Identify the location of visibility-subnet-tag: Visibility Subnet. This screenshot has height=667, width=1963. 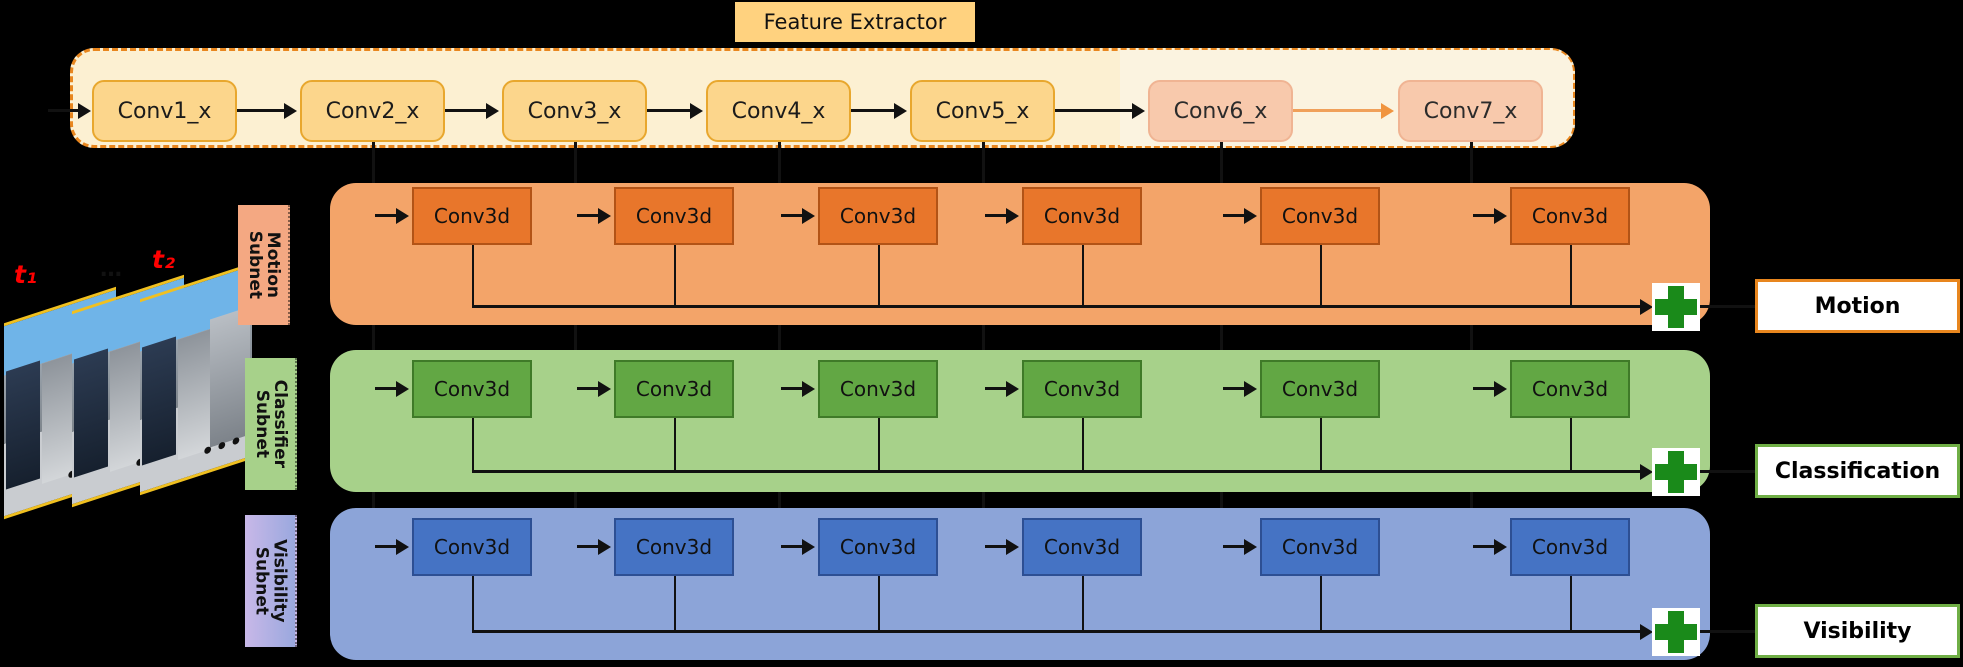
(271, 581).